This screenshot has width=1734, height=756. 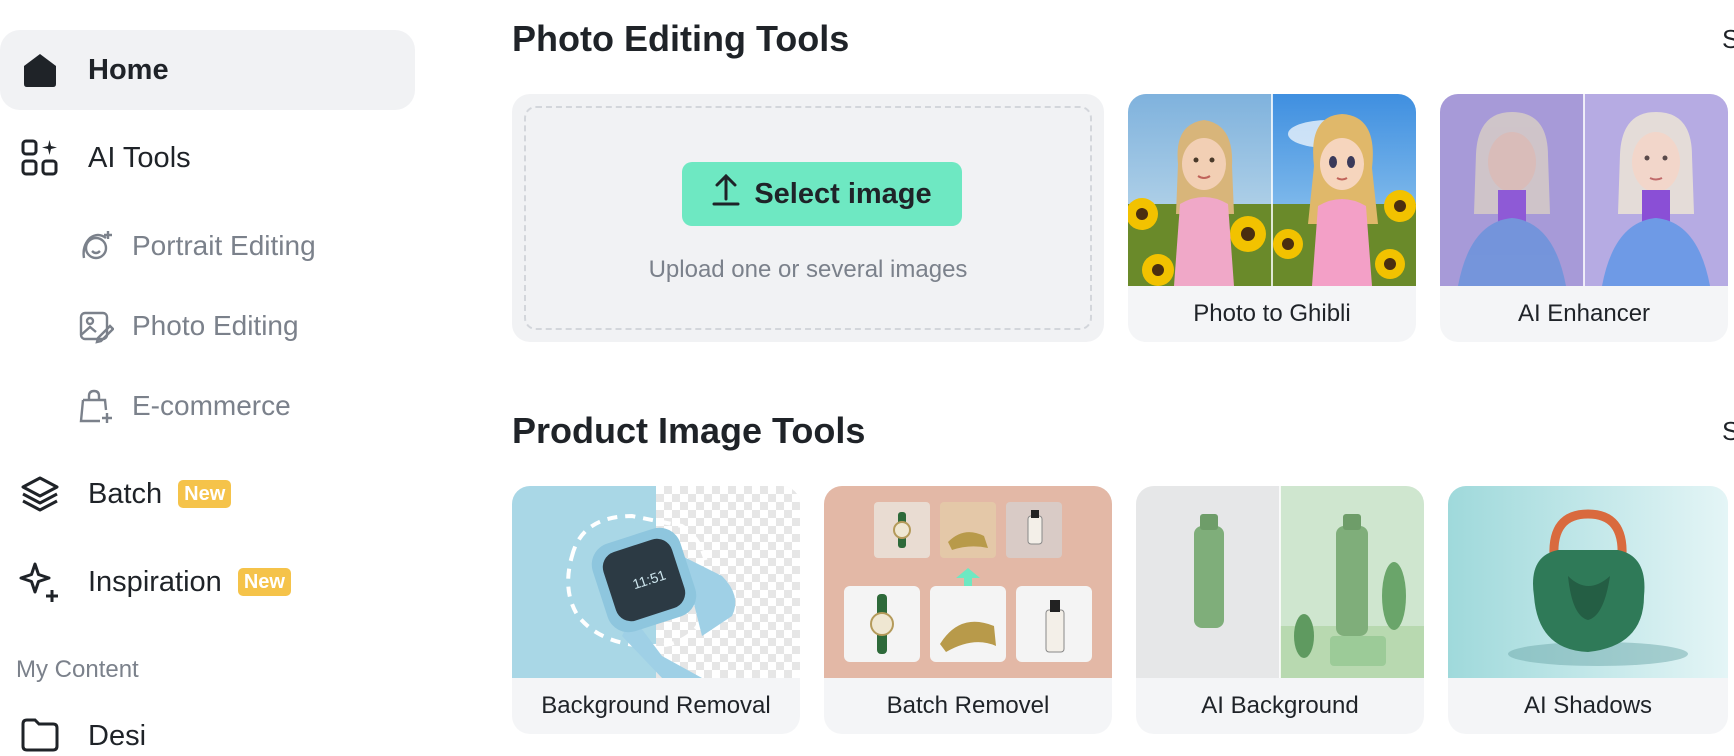 What do you see at coordinates (128, 69) in the screenshot?
I see `sidebar-item-label: Home` at bounding box center [128, 69].